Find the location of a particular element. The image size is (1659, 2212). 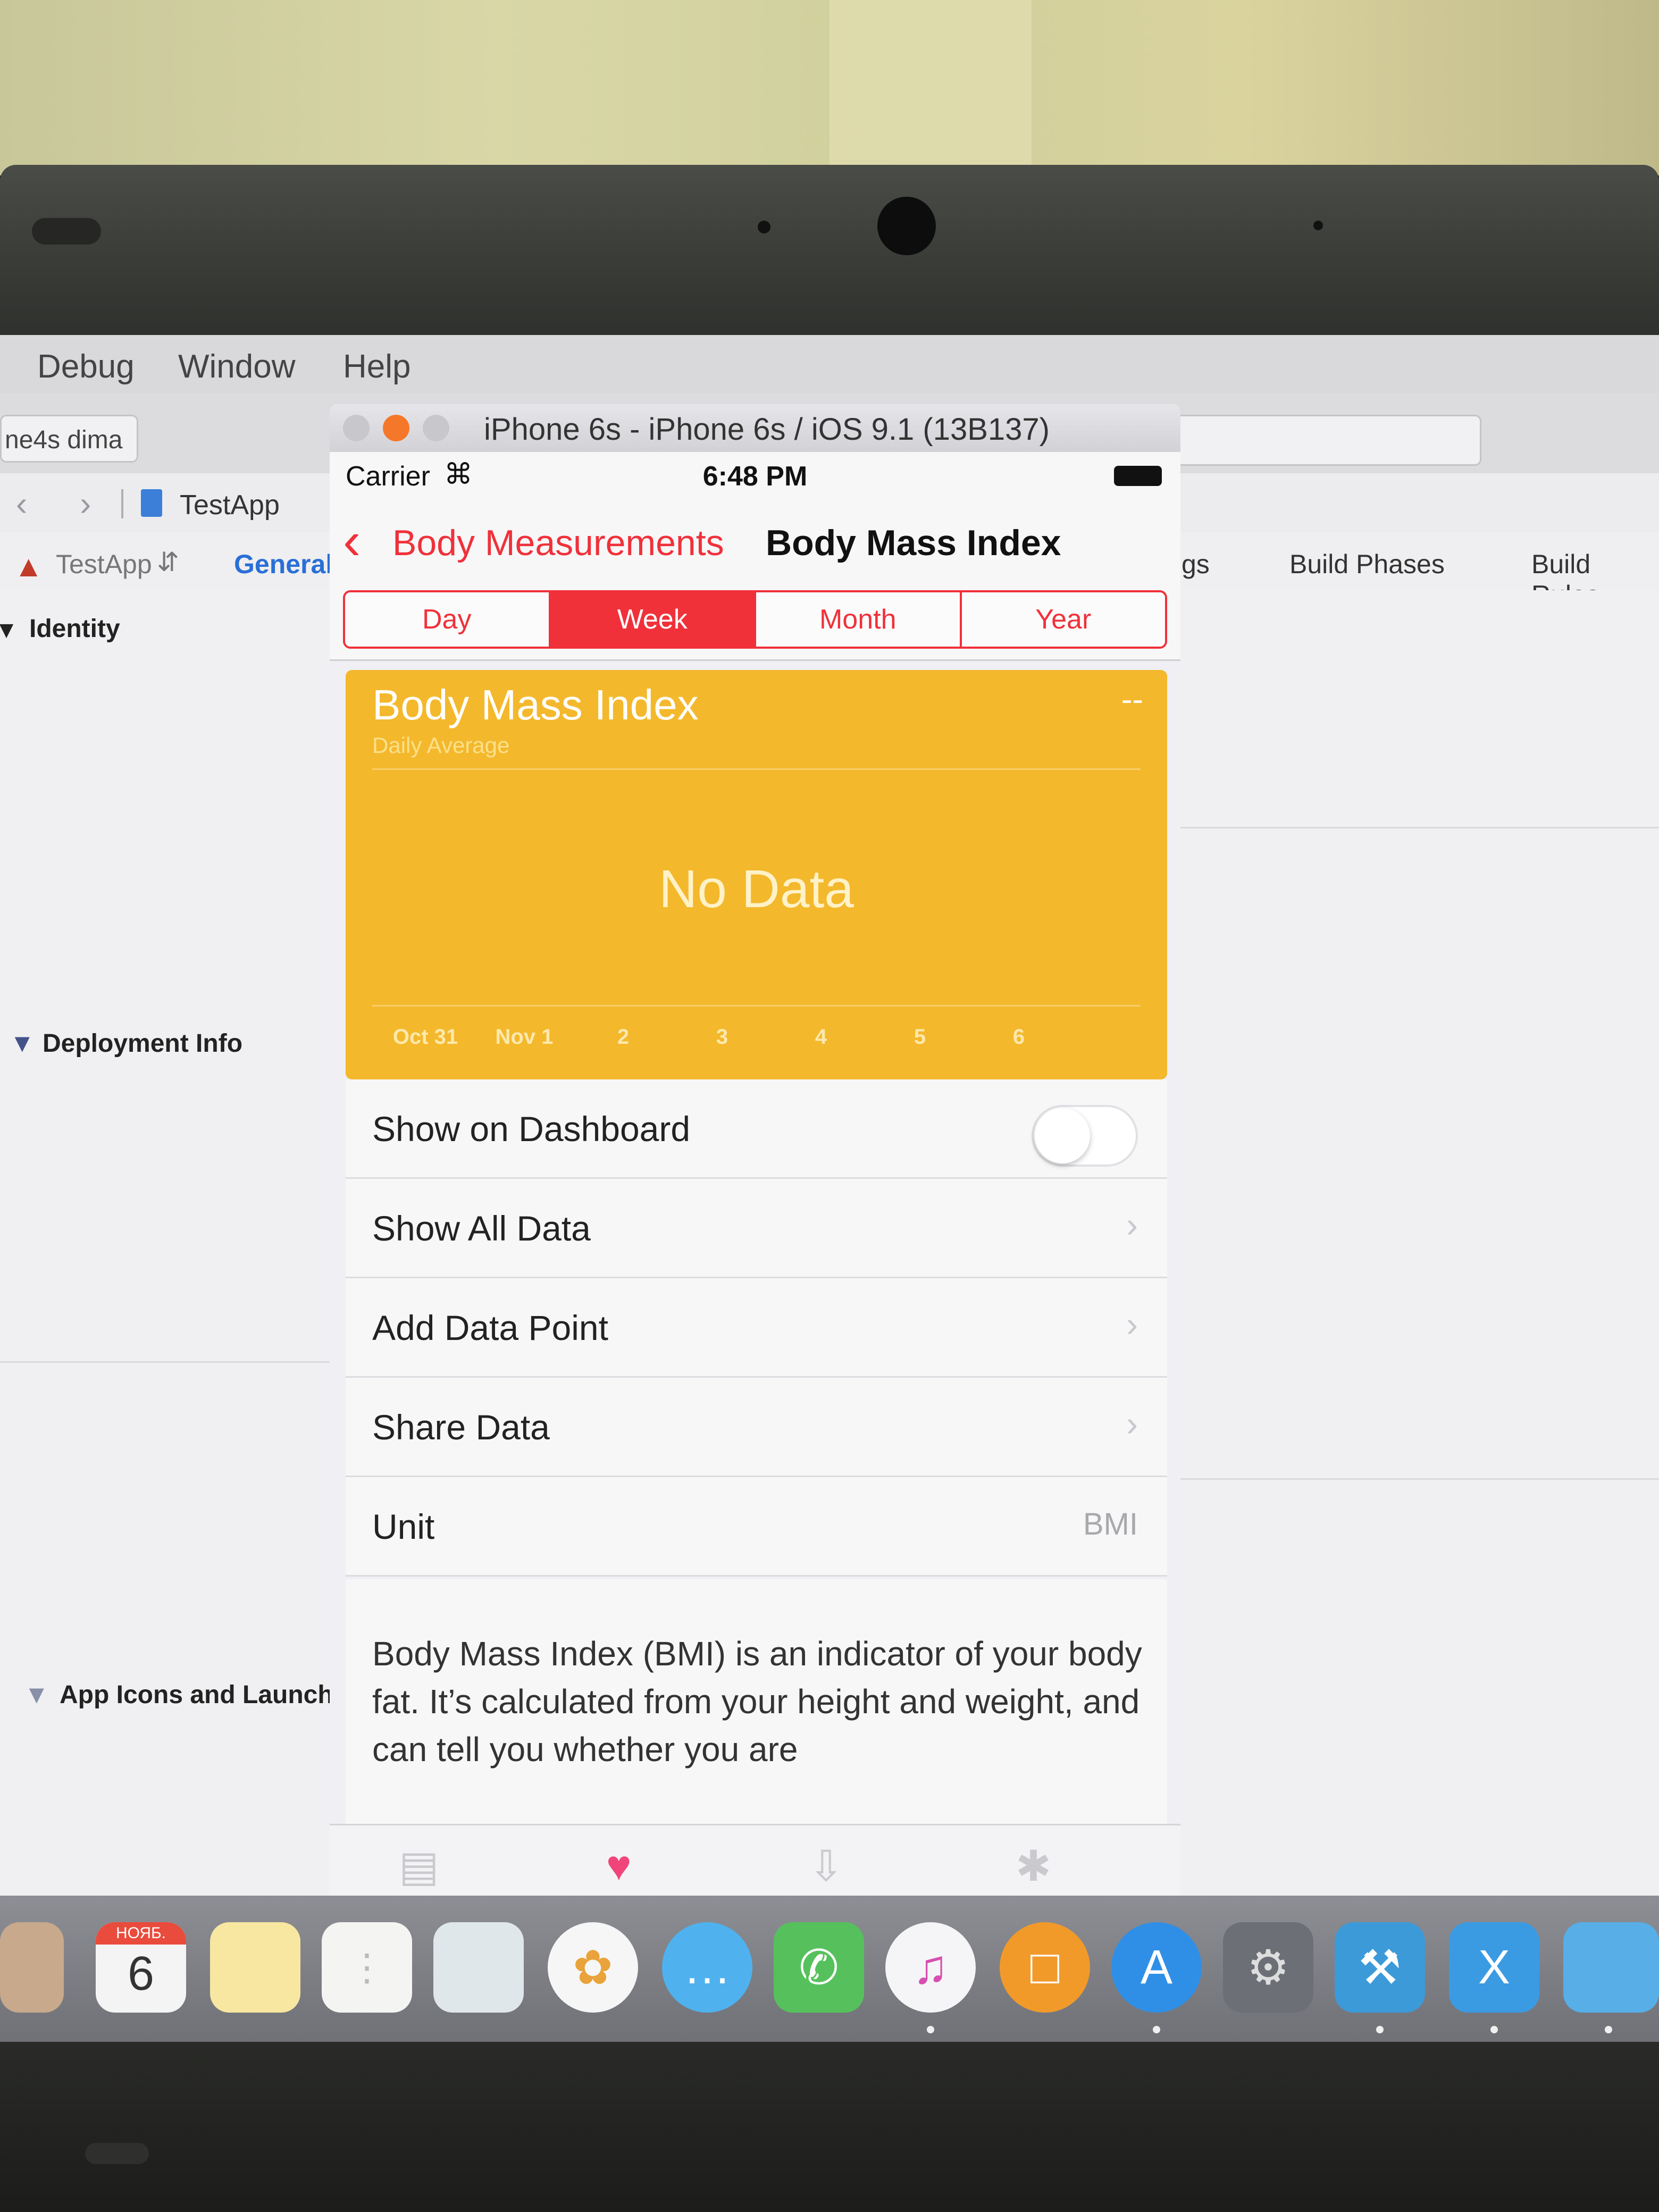

battery-icon is located at coordinates (1138, 476).